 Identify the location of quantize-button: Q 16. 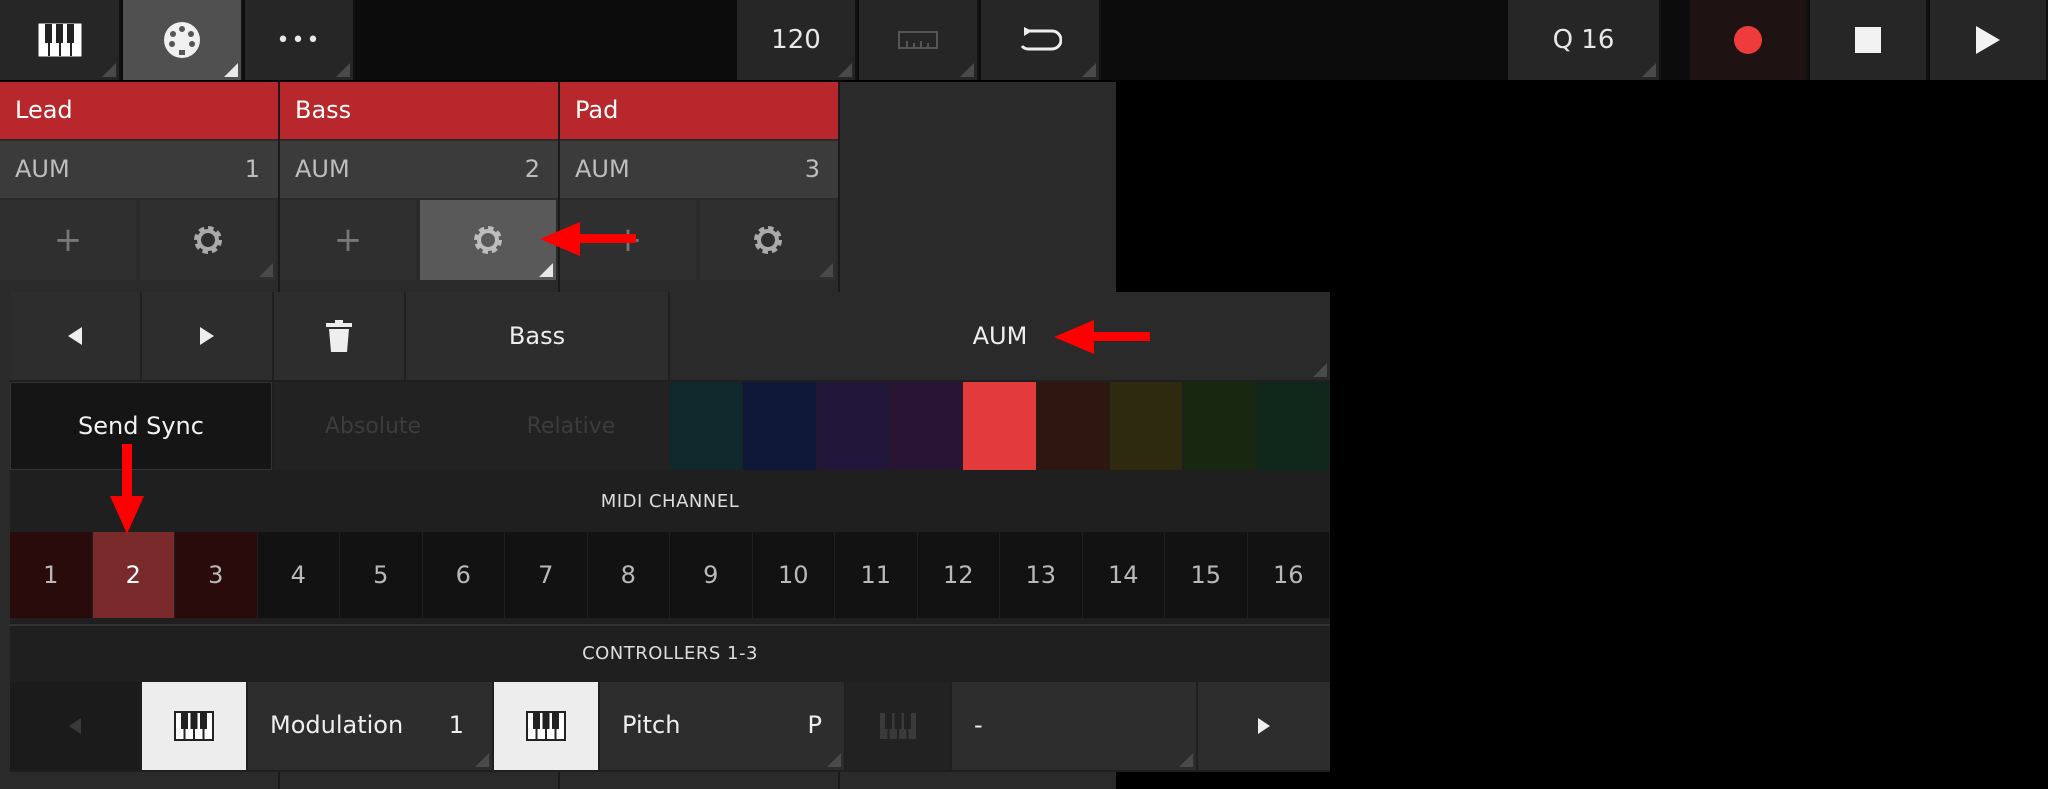
(1584, 40).